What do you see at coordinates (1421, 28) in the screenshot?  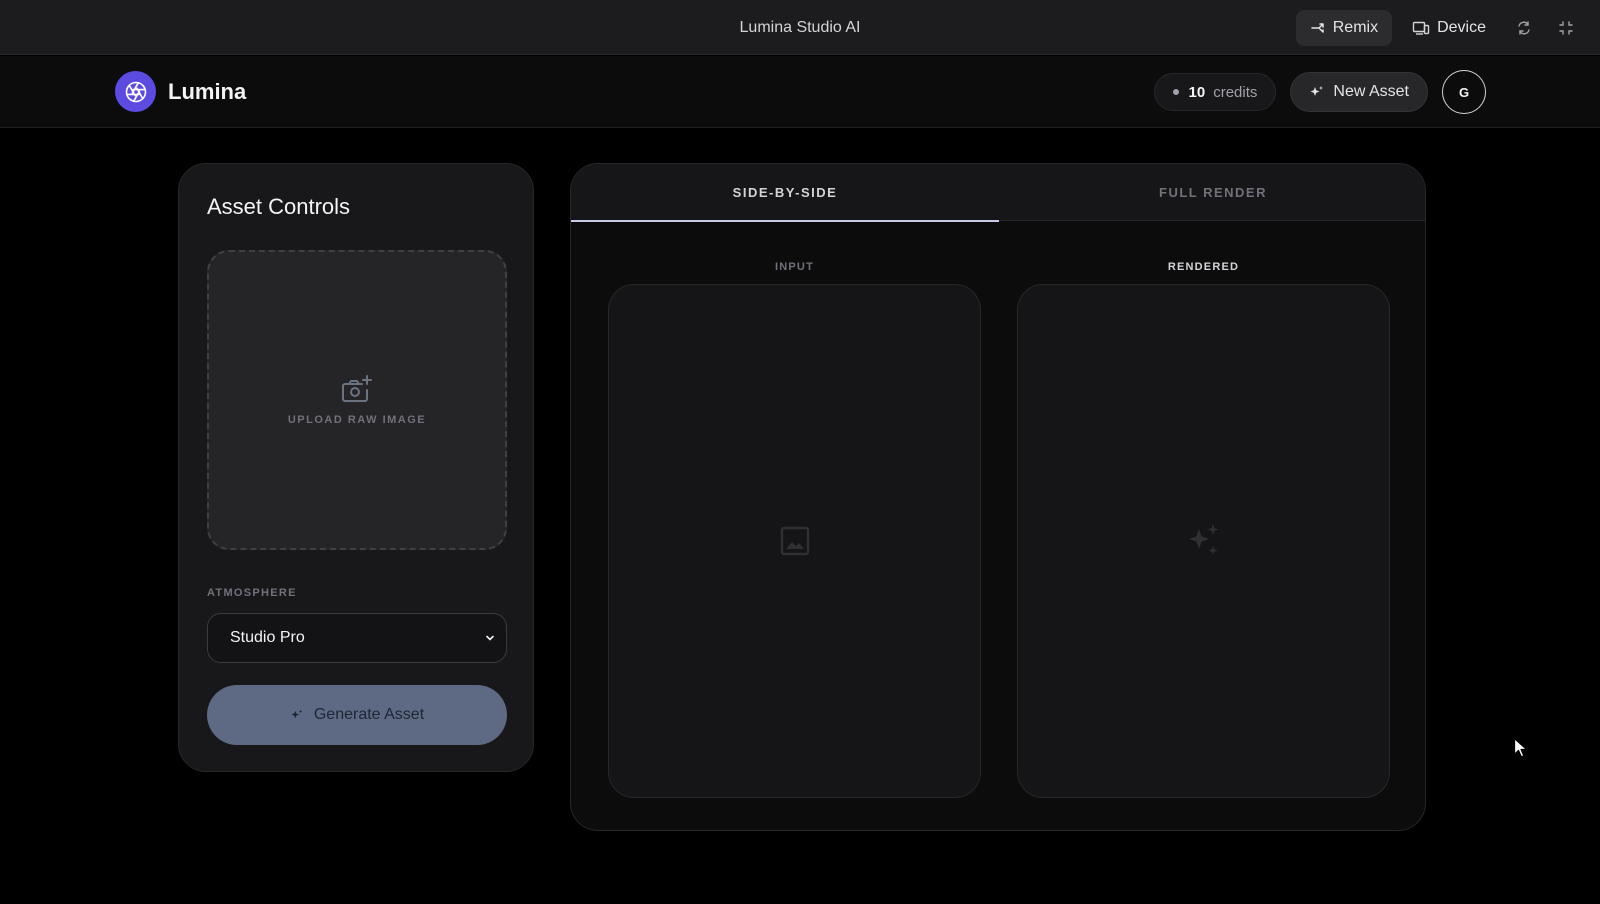 I see `device-icon` at bounding box center [1421, 28].